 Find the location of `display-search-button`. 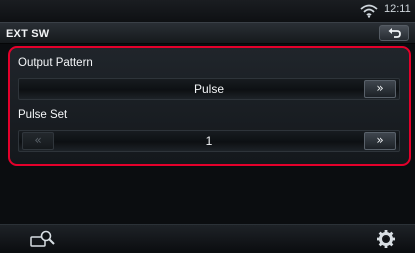

display-search-button is located at coordinates (43, 239).